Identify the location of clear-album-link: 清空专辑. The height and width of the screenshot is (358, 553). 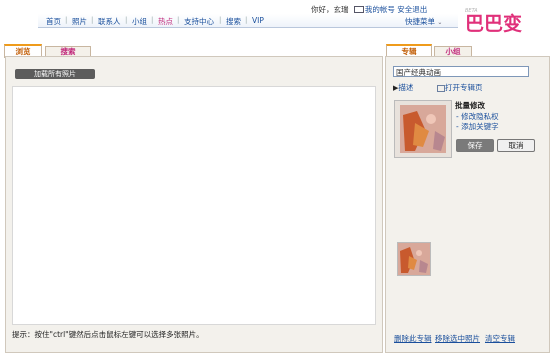
(500, 338).